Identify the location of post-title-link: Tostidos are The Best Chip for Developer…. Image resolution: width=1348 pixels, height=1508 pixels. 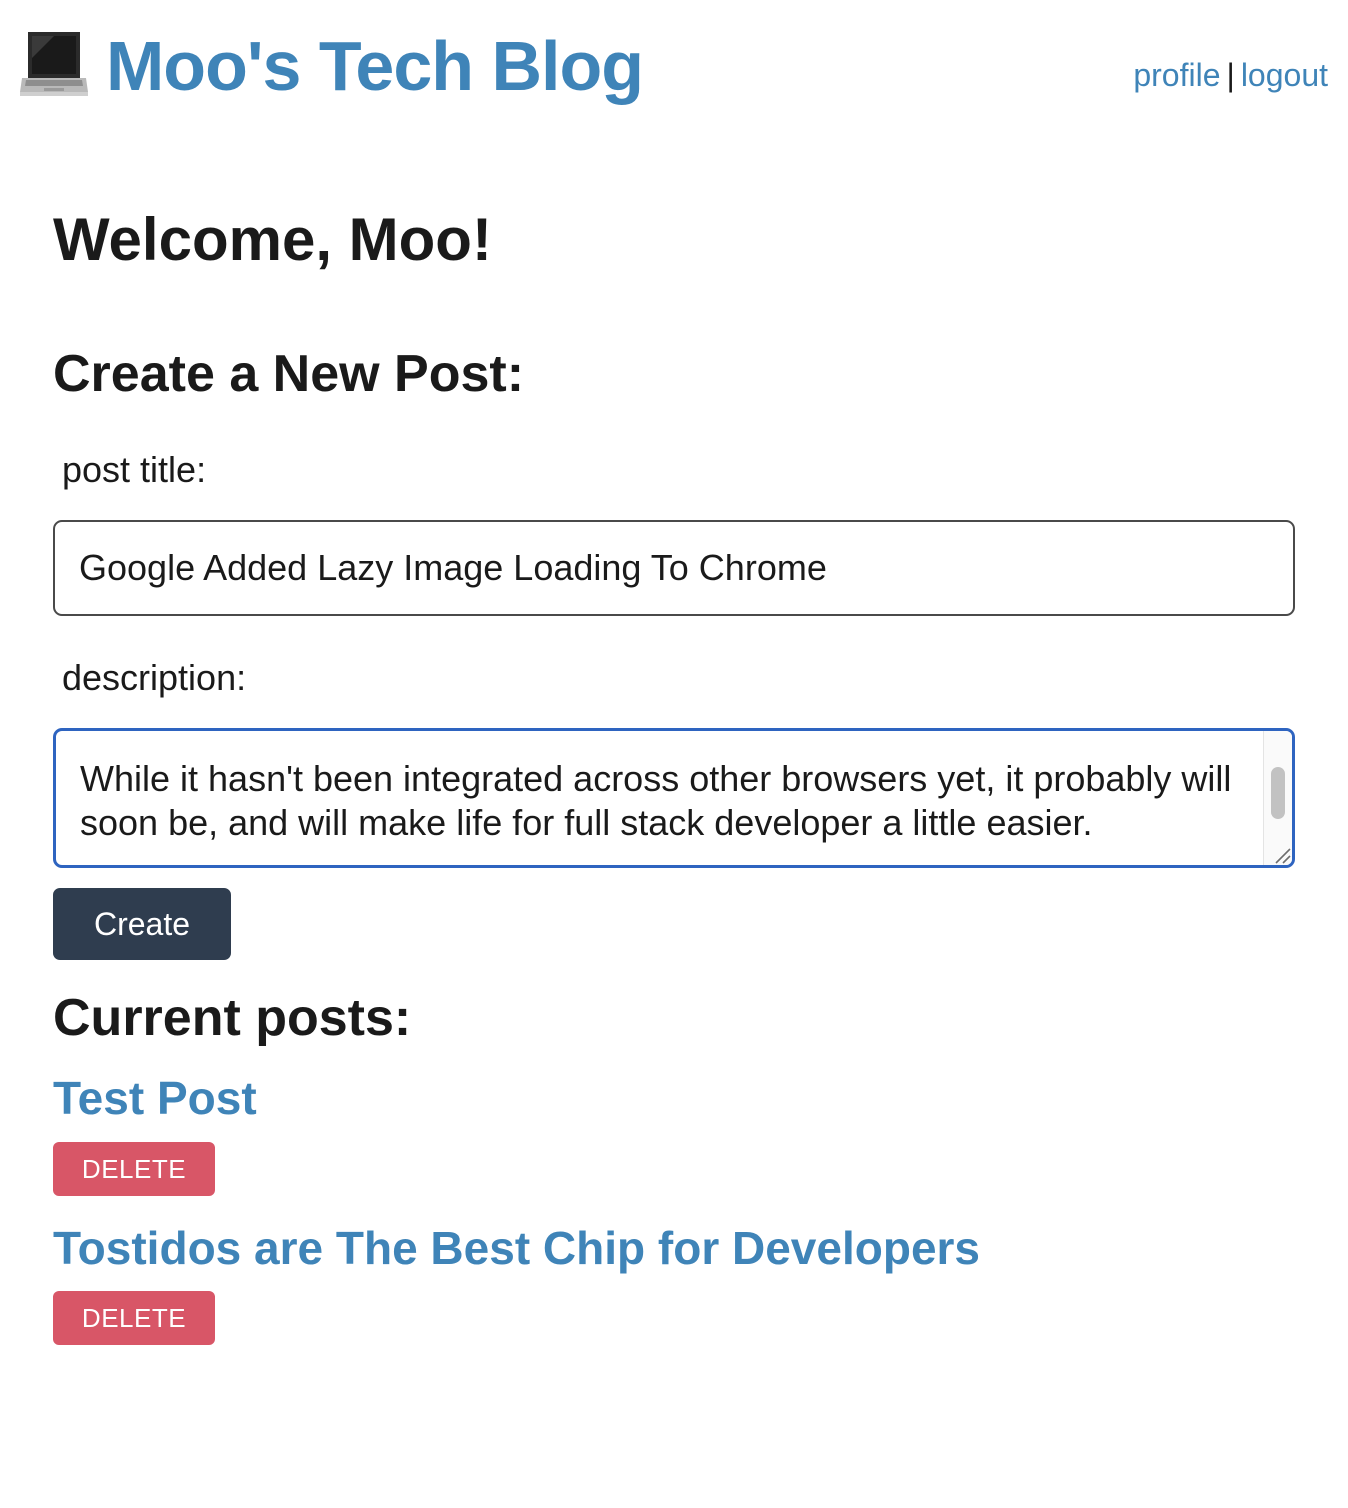
(516, 1248).